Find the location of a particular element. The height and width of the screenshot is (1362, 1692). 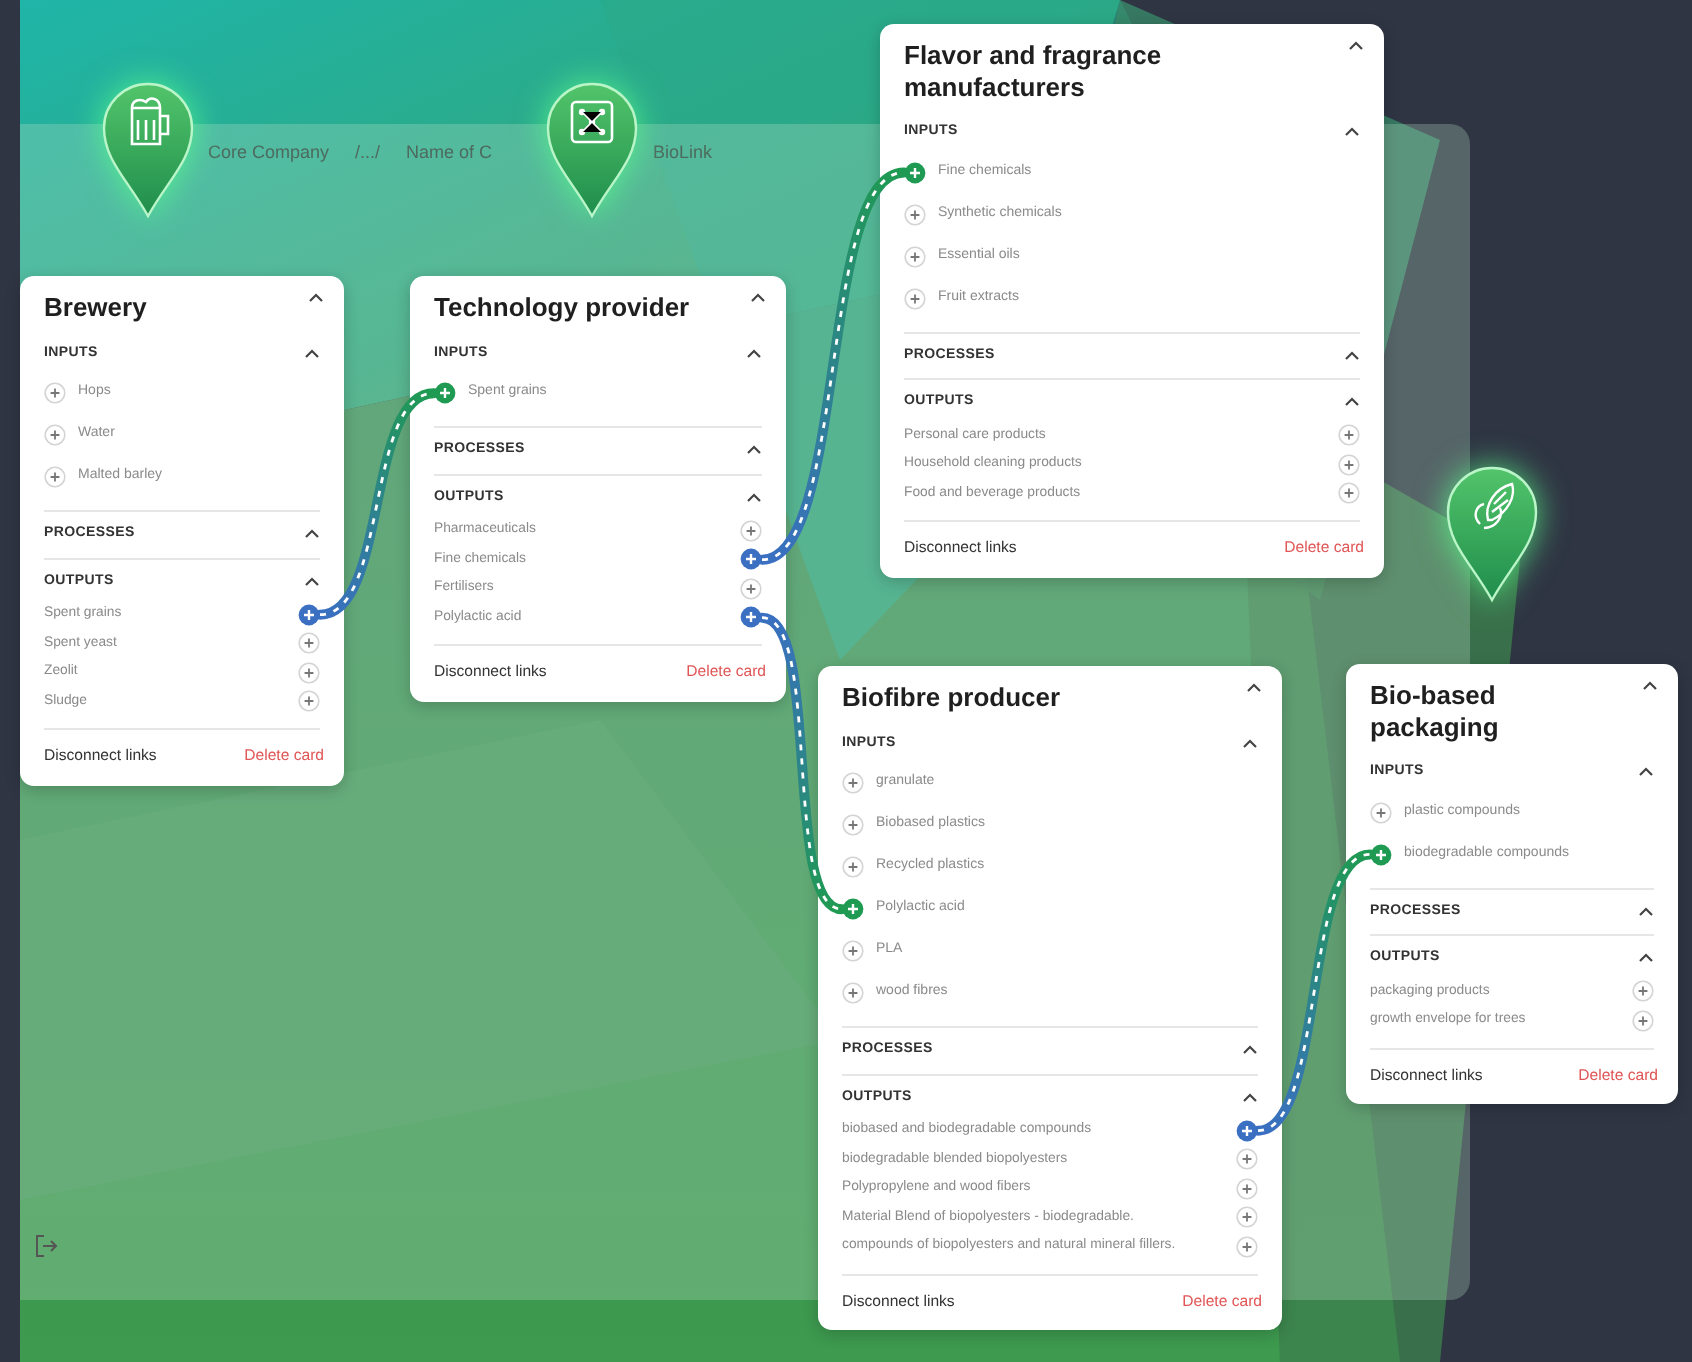

card-title: Biofibre producer is located at coordinates (951, 698).